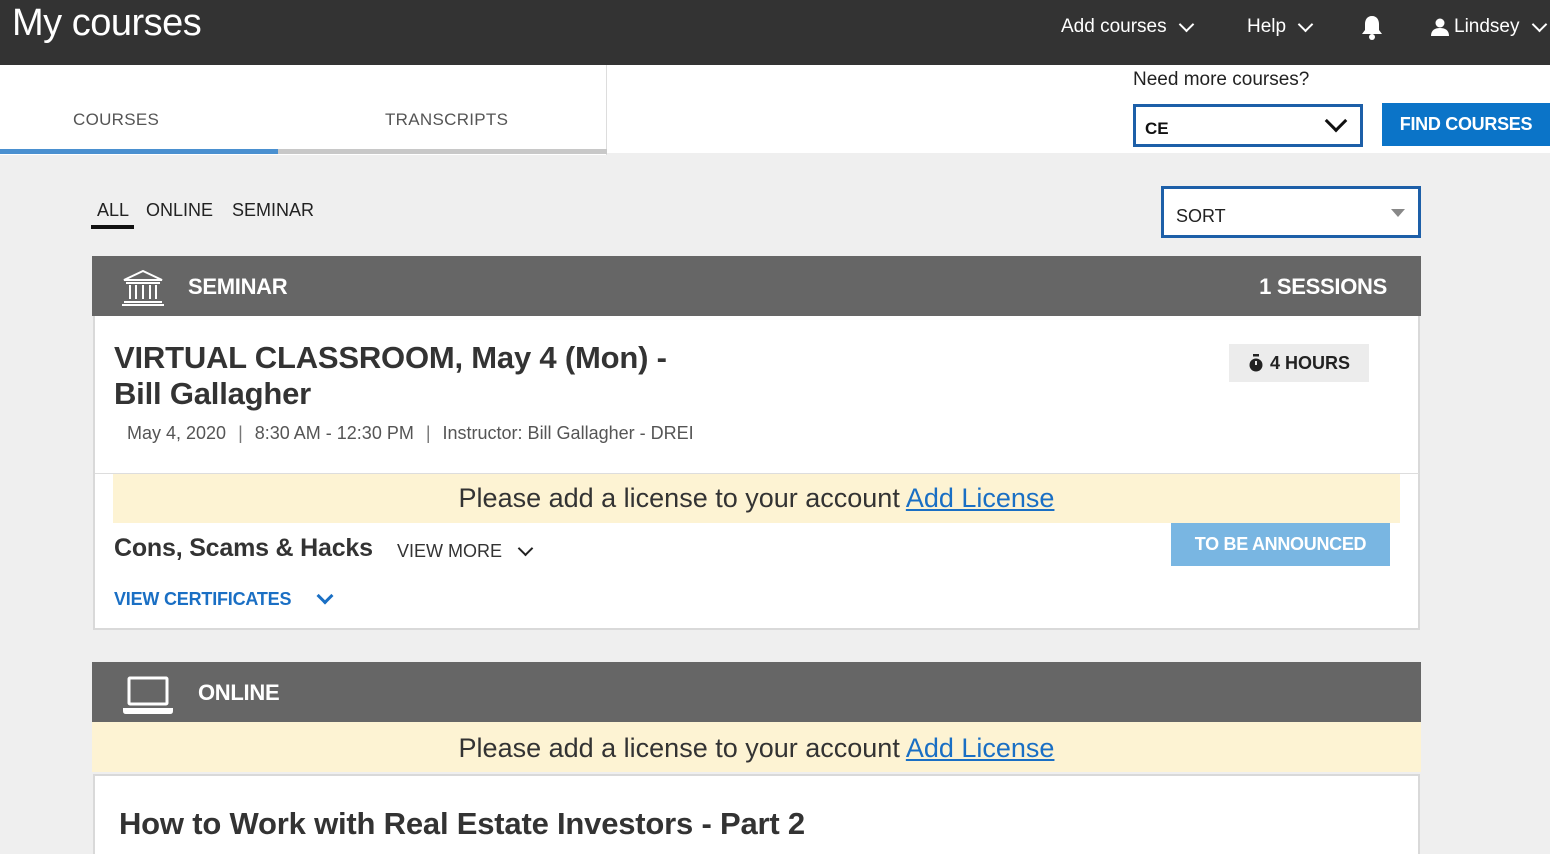 The height and width of the screenshot is (854, 1550). What do you see at coordinates (203, 599) in the screenshot?
I see `view-certificates-label: VIEW CERTIFICATES` at bounding box center [203, 599].